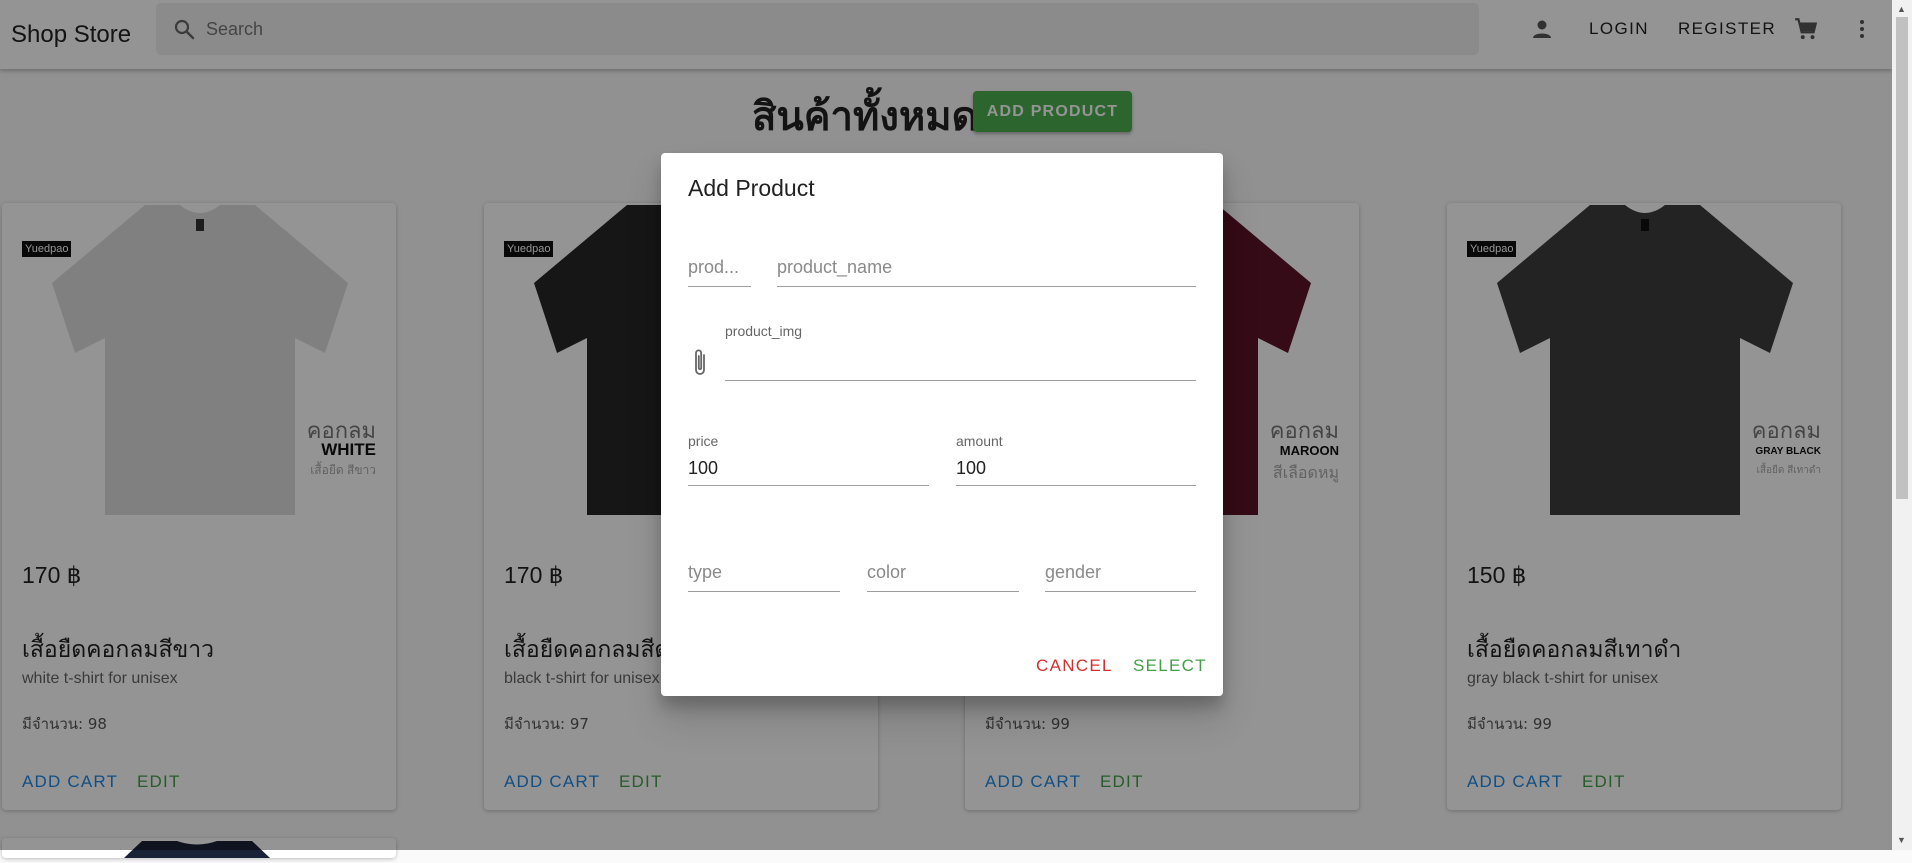  I want to click on gender-placeholder: gender, so click(1073, 572).